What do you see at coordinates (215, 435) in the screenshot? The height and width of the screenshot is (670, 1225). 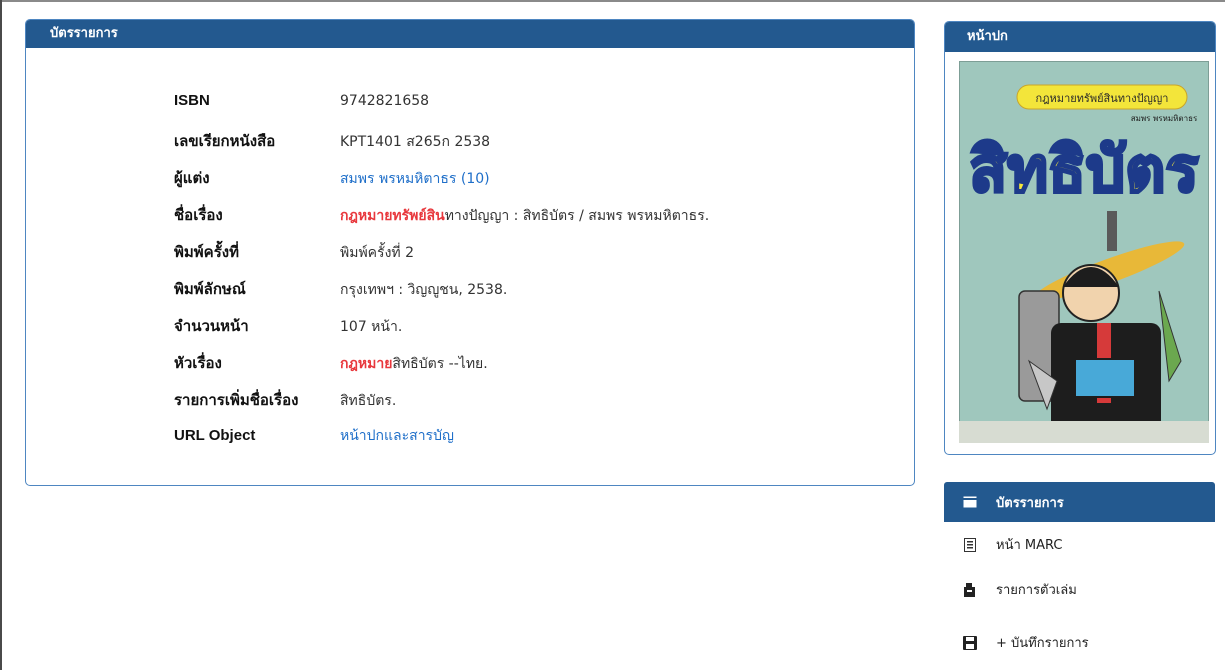 I see `field-label: URL Object` at bounding box center [215, 435].